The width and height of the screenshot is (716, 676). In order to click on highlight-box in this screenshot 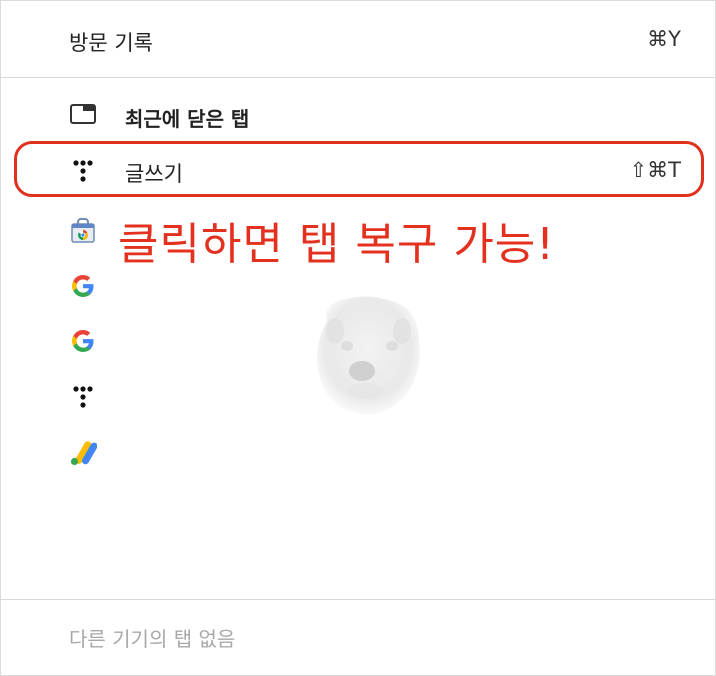, I will do `click(359, 169)`.